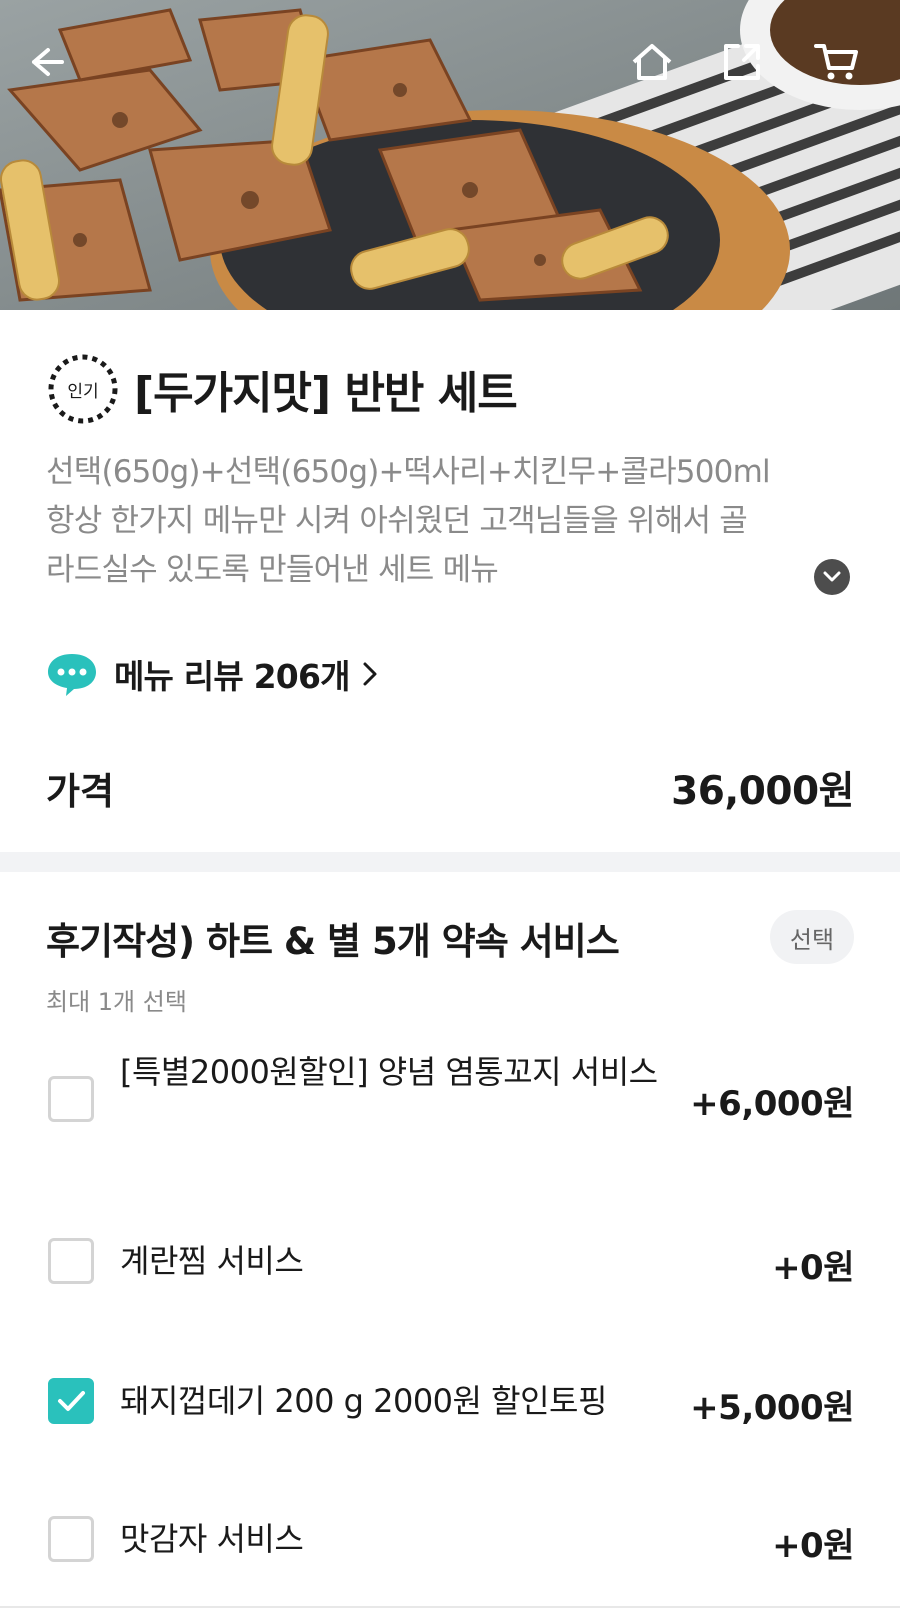 Image resolution: width=900 pixels, height=1621 pixels. What do you see at coordinates (272, 570) in the screenshot?
I see `description-line: 라드실수 있도록 만들어낸 세트 메뉴` at bounding box center [272, 570].